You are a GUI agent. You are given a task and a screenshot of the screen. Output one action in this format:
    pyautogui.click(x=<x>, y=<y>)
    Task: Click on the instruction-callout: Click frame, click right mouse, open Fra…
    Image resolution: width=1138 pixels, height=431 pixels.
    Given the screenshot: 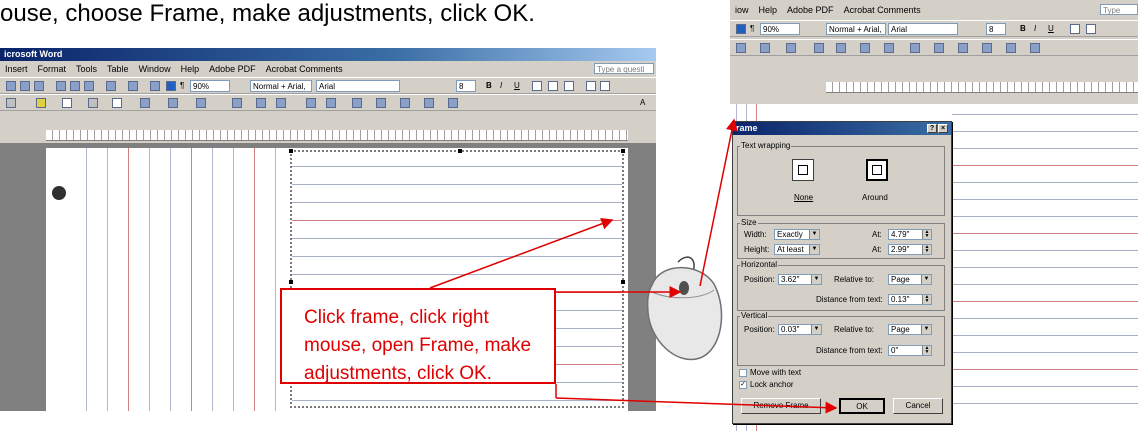 What is the action you would take?
    pyautogui.click(x=418, y=336)
    